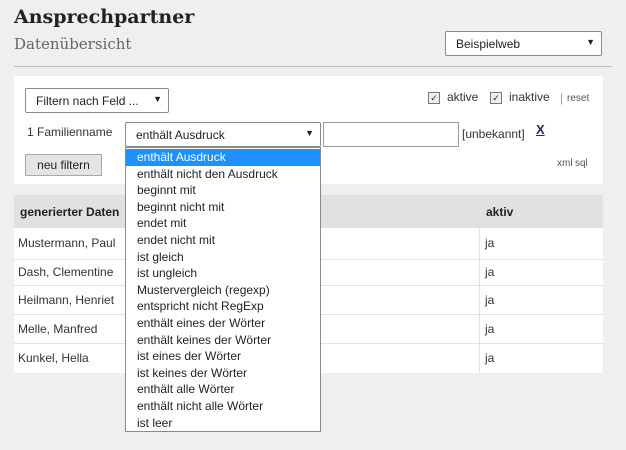 The height and width of the screenshot is (450, 626). I want to click on reset-link: reset, so click(578, 98).